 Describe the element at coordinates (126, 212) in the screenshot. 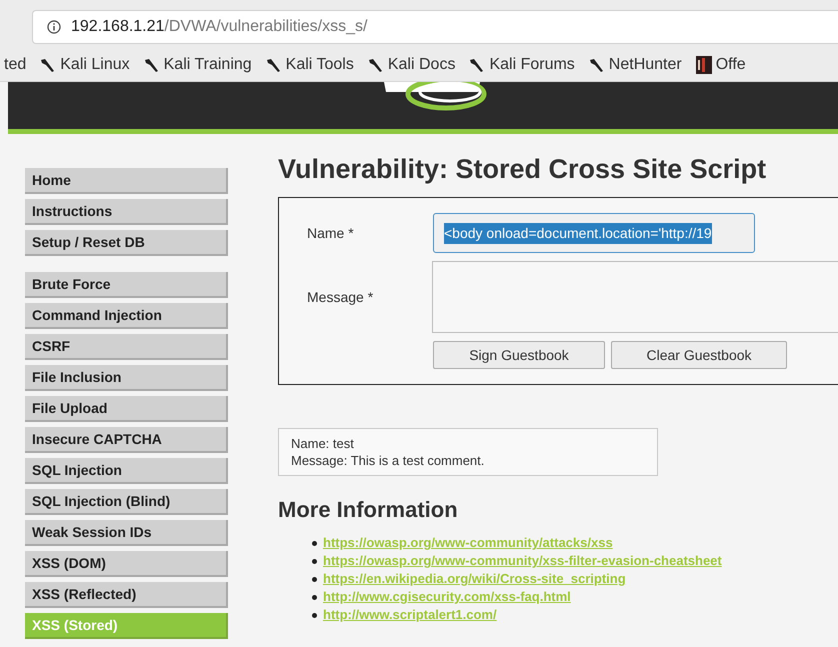

I see `nav-item: Instructions` at that location.